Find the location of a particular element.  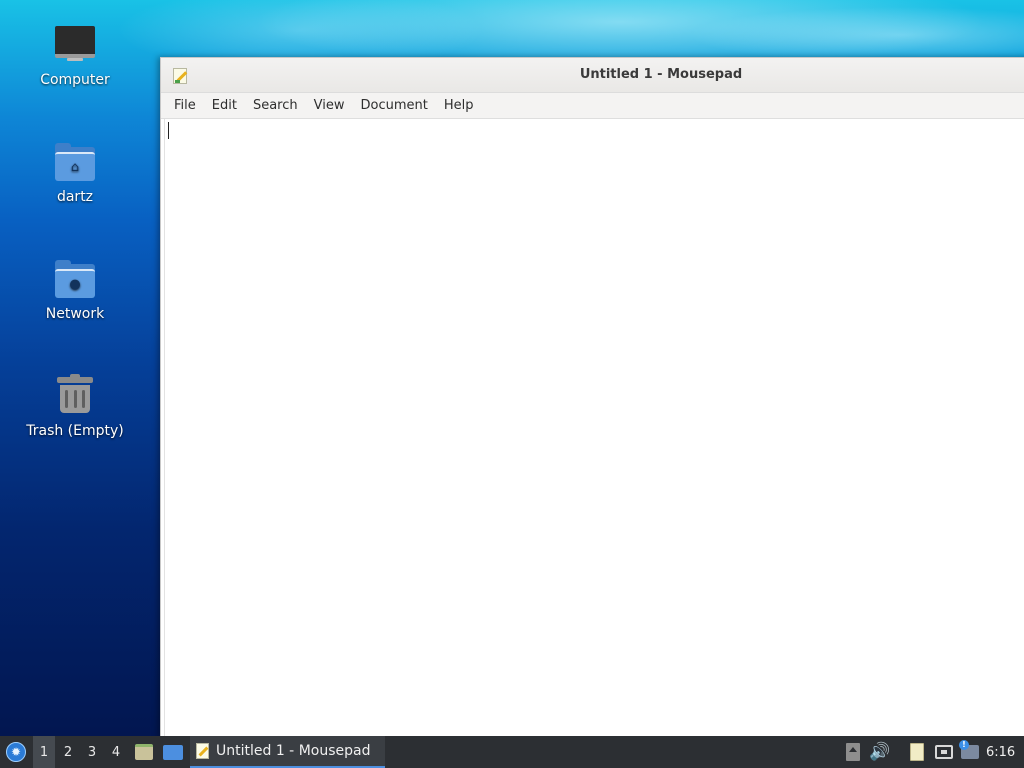

clock: 6:16 is located at coordinates (1000, 752).